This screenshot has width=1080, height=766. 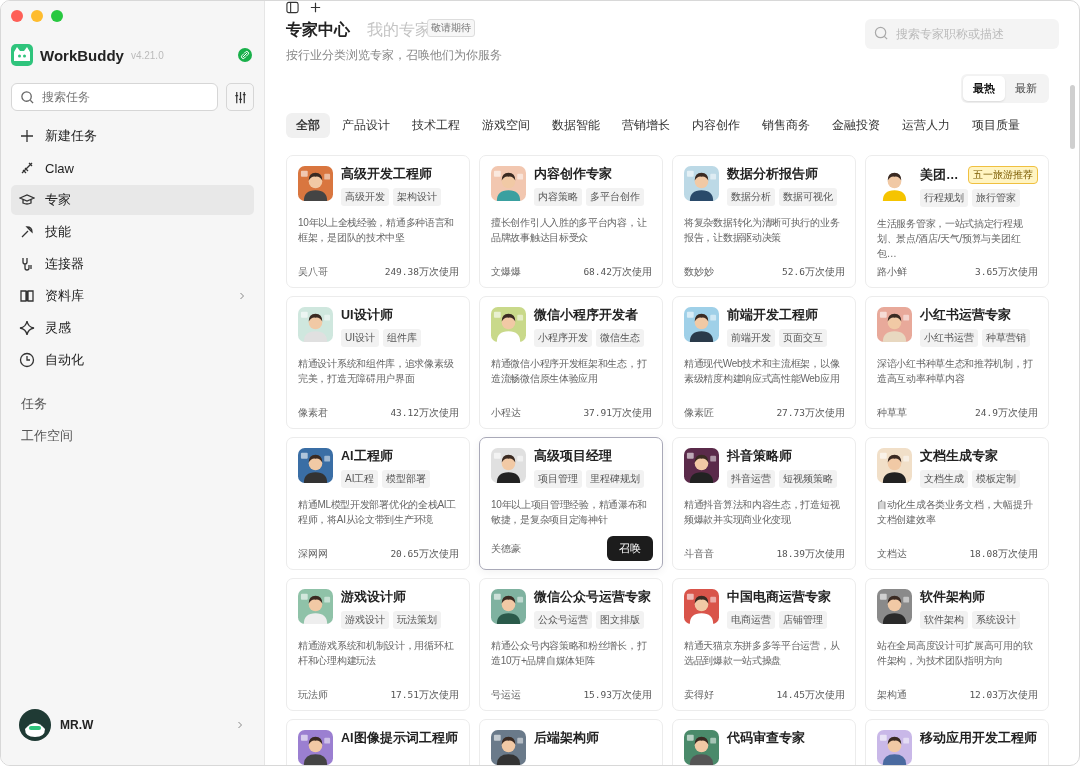 I want to click on author-name: 像素匠, so click(x=699, y=413).